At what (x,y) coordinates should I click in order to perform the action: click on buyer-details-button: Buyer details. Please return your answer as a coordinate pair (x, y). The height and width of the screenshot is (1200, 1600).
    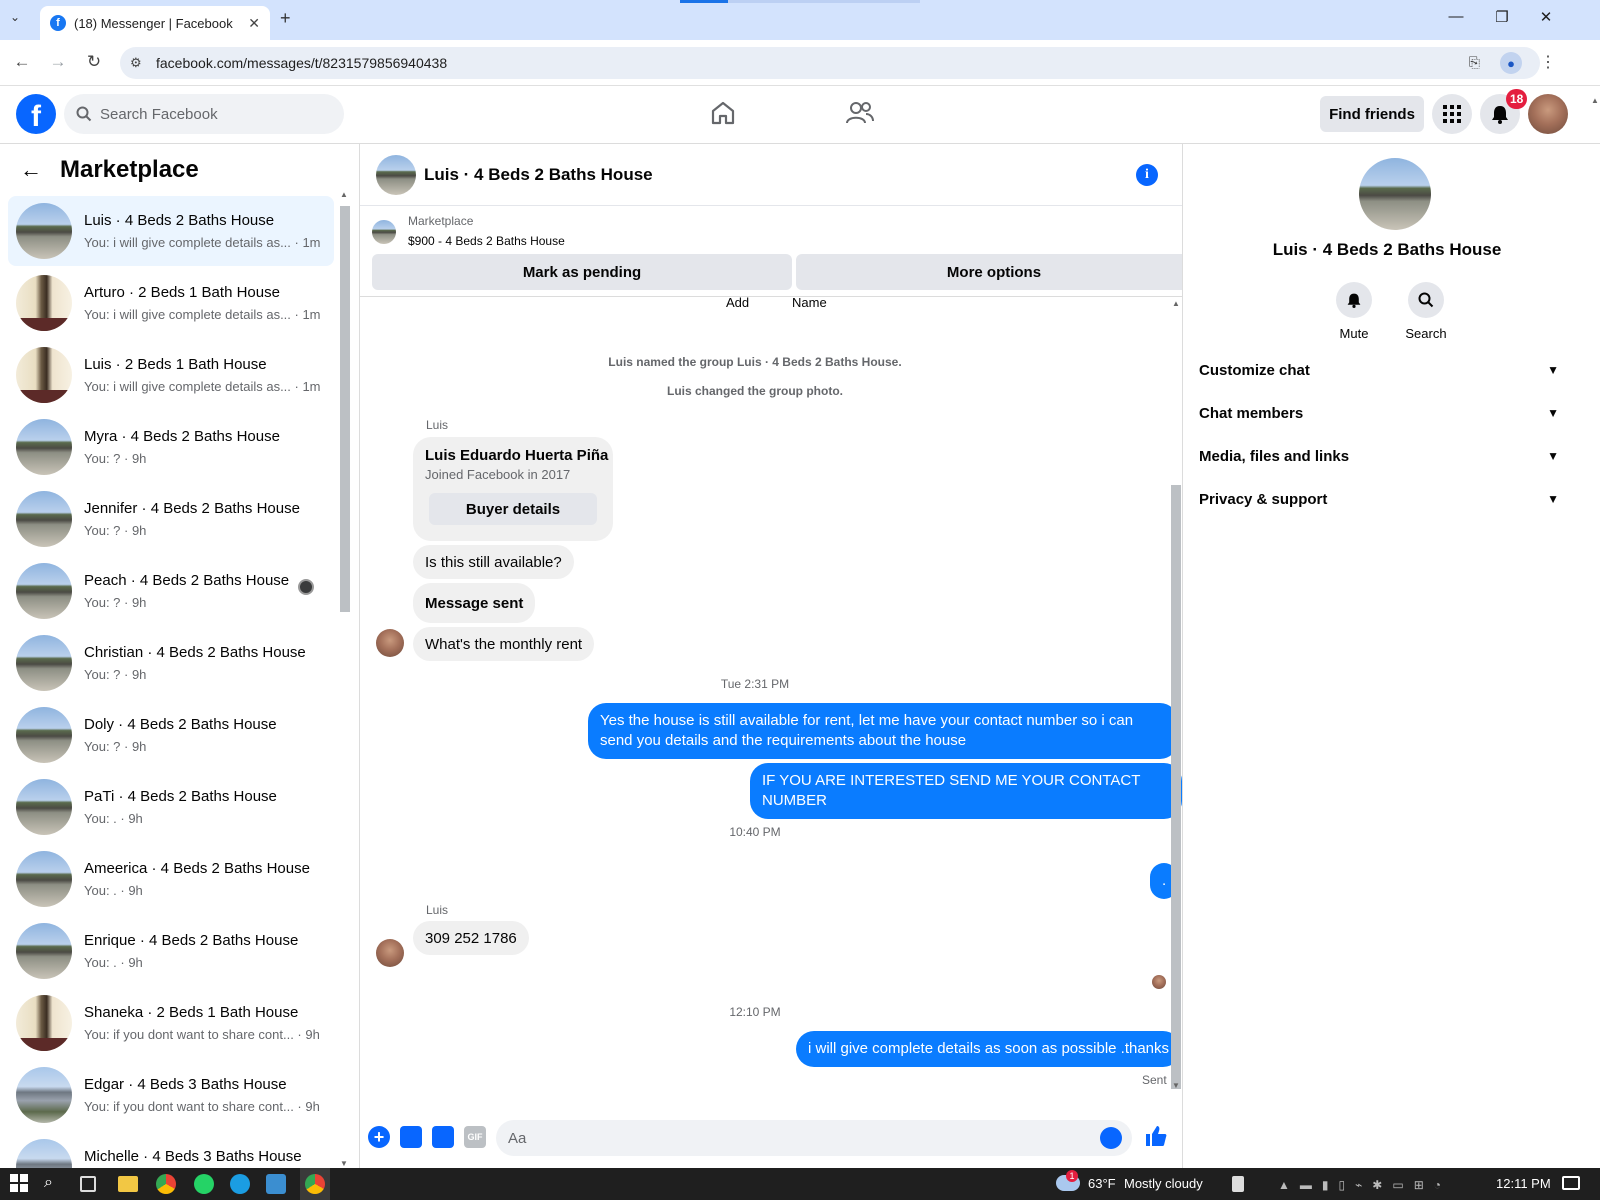
    Looking at the image, I should click on (513, 509).